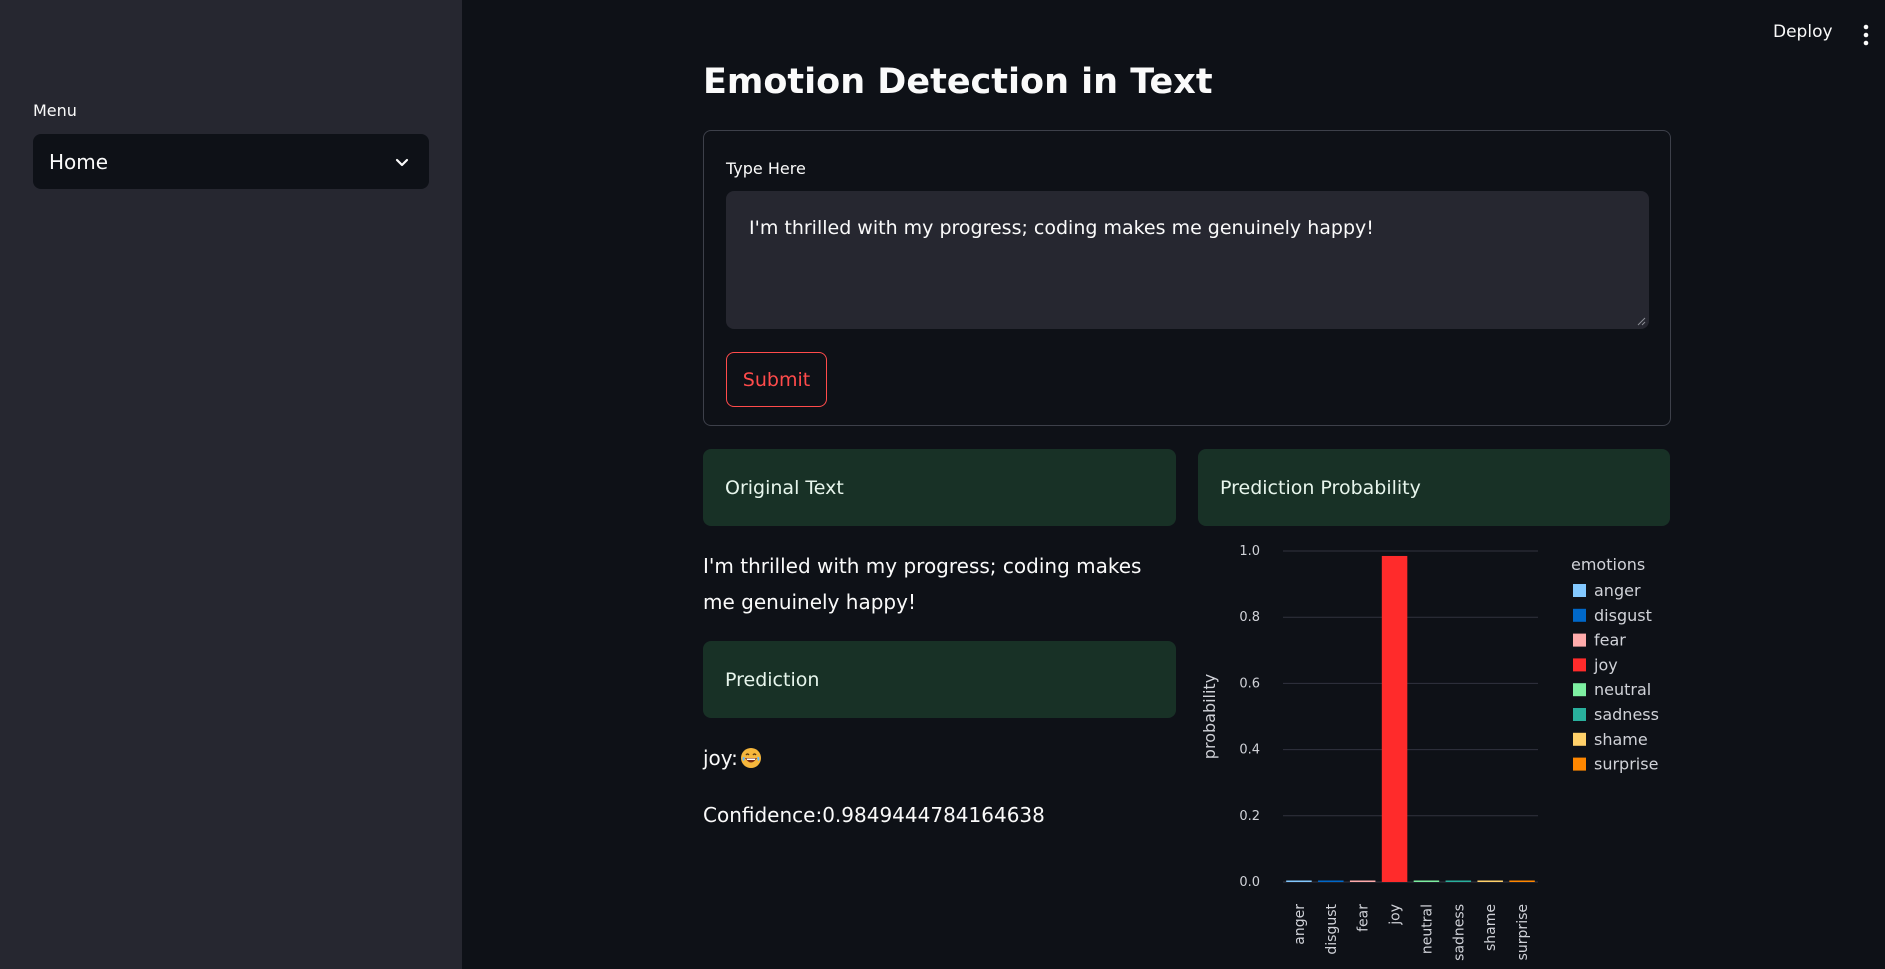  What do you see at coordinates (1249, 551) in the screenshot?
I see `y-tick-label: 1.0` at bounding box center [1249, 551].